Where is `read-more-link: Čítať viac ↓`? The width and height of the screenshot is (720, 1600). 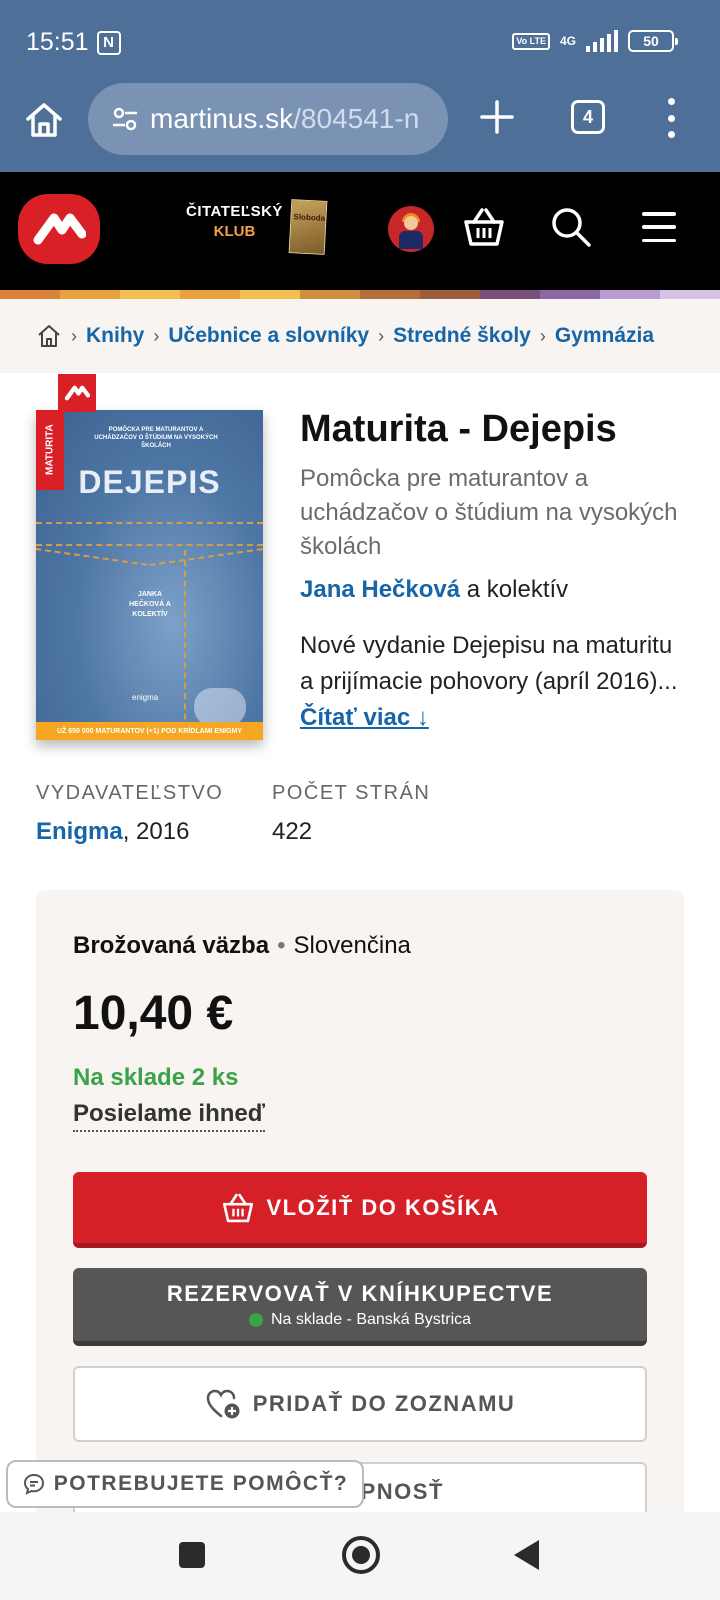
read-more-link: Čítať viac ↓ is located at coordinates (364, 717).